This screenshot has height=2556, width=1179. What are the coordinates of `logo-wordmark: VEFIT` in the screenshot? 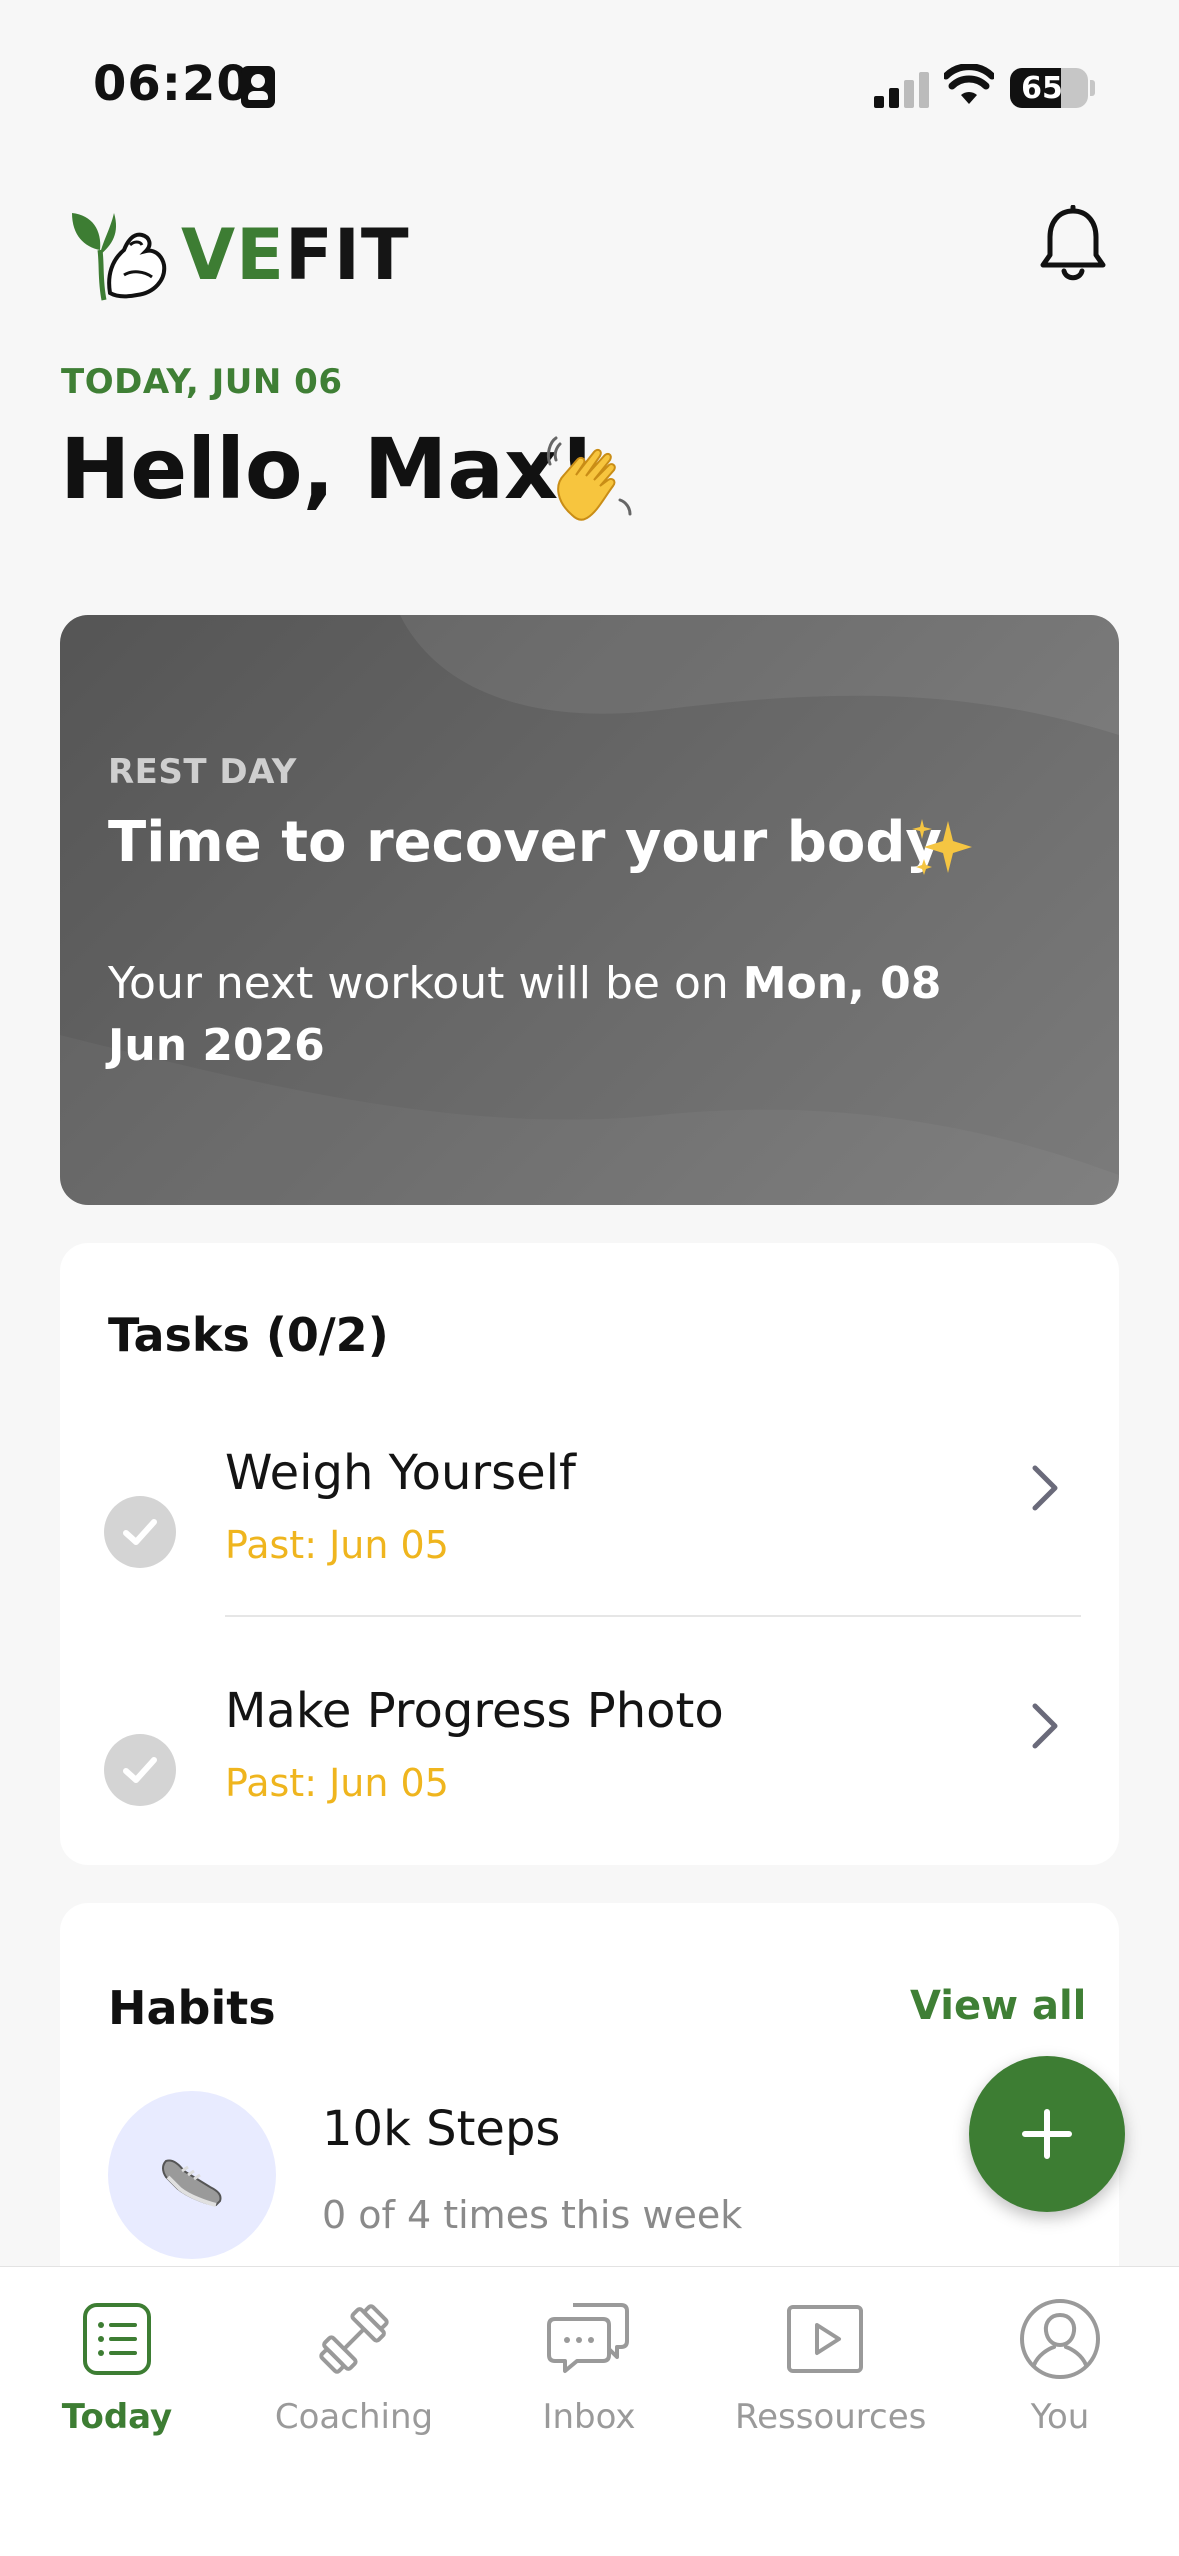 It's located at (295, 255).